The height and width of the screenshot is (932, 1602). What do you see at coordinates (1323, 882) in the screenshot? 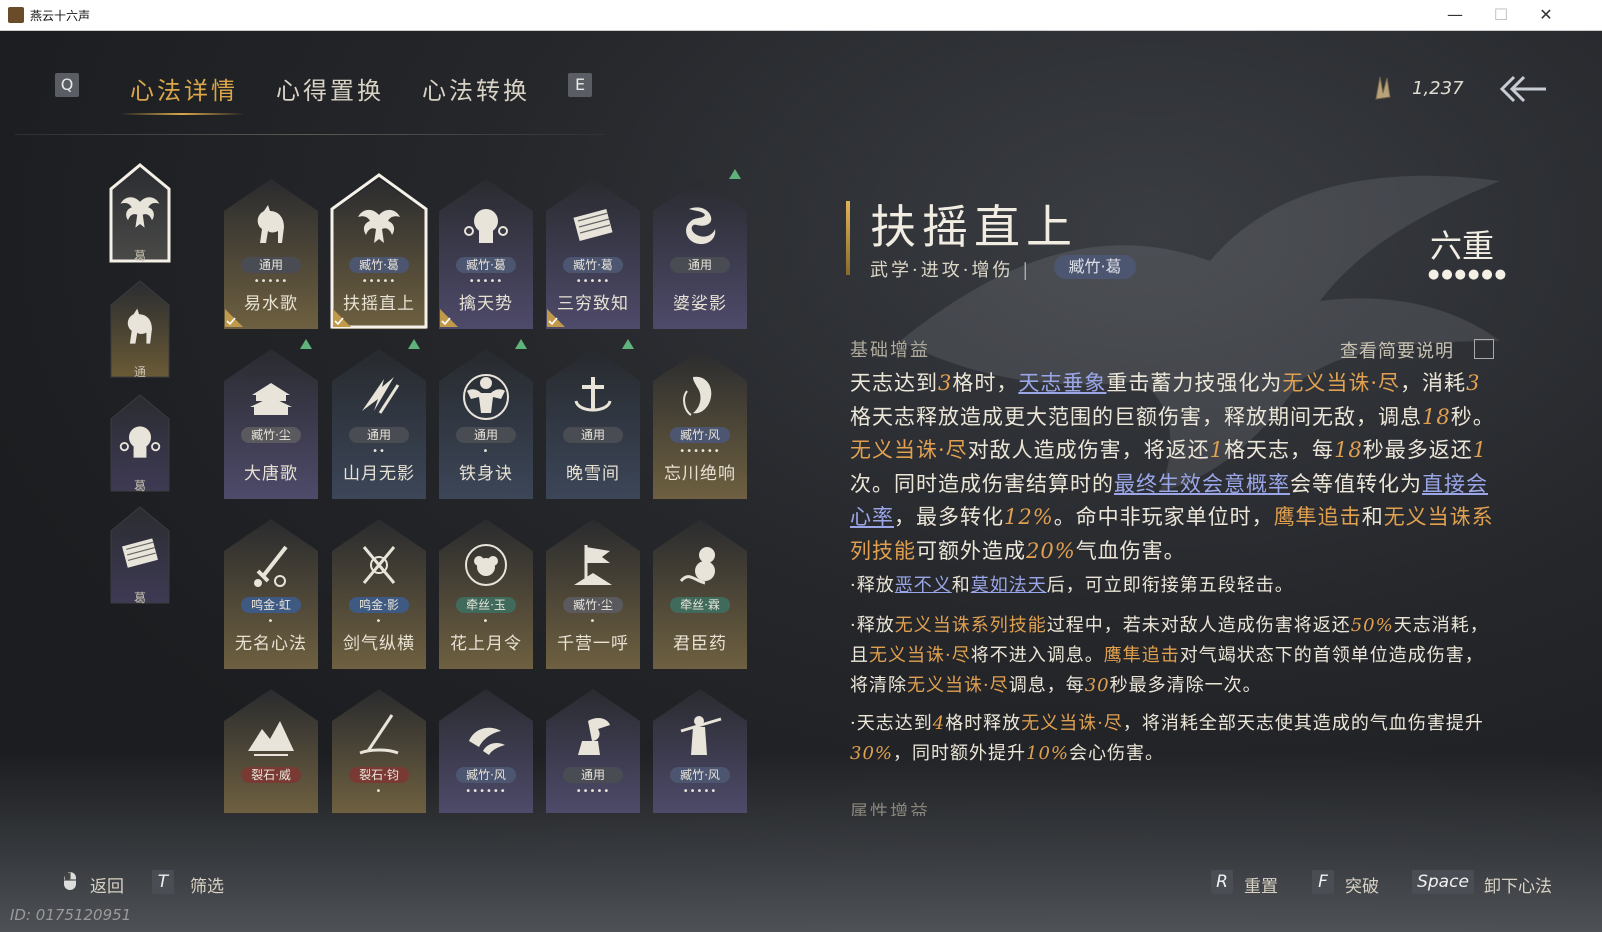
I see `breakthrough-key: F` at bounding box center [1323, 882].